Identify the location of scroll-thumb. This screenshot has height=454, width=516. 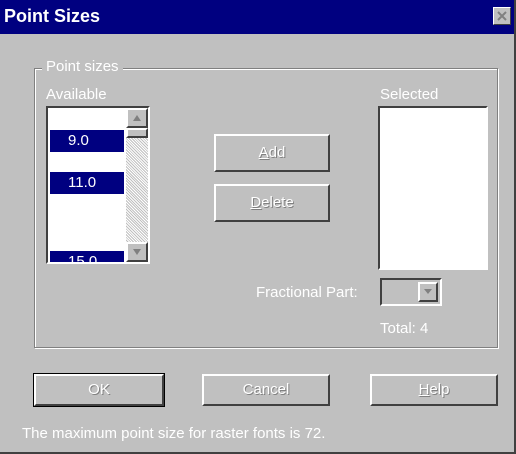
(137, 133).